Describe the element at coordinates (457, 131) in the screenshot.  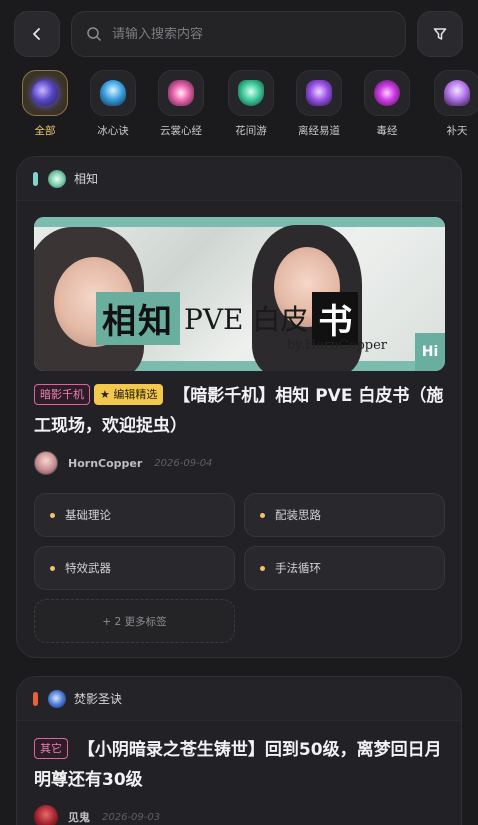
I see `category-label: 补天` at that location.